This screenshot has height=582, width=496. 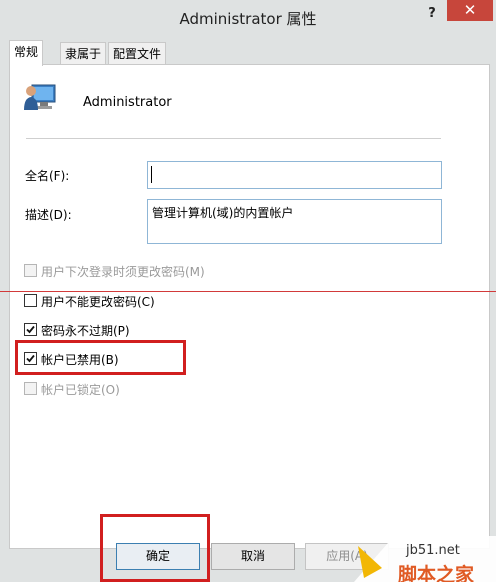 What do you see at coordinates (127, 102) in the screenshot?
I see `user-name: Administrator` at bounding box center [127, 102].